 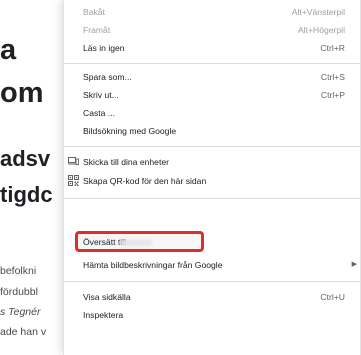 I want to click on submenu-arrow-icon: ▶, so click(x=354, y=264).